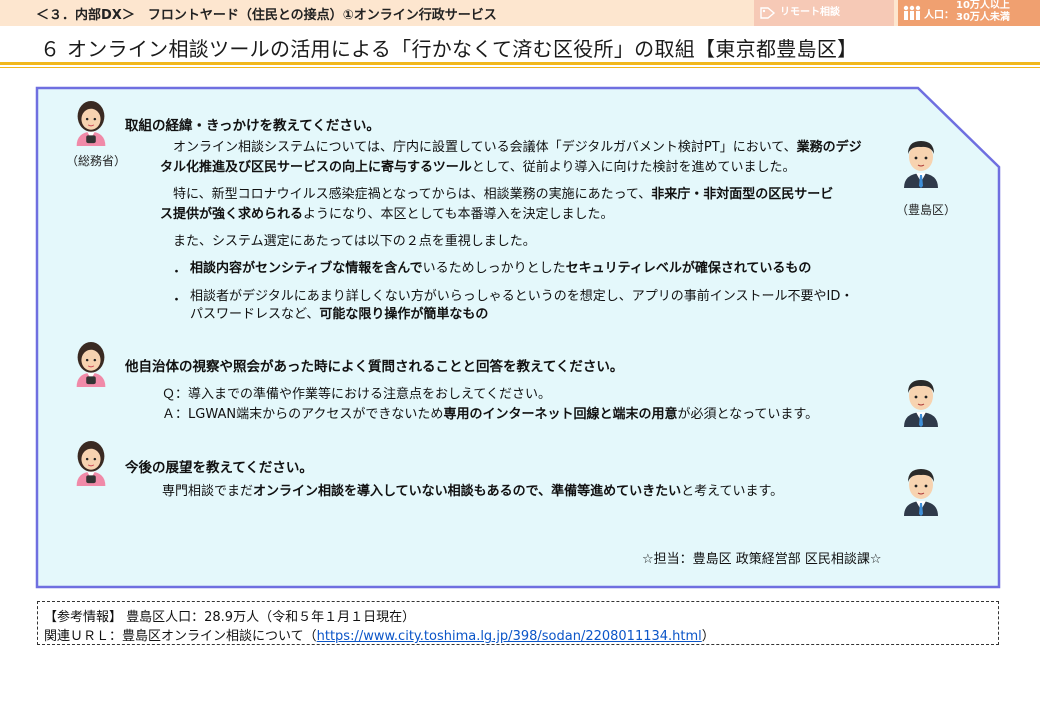  I want to click on answer-emphasis: ス提供が強く求められる, so click(232, 214).